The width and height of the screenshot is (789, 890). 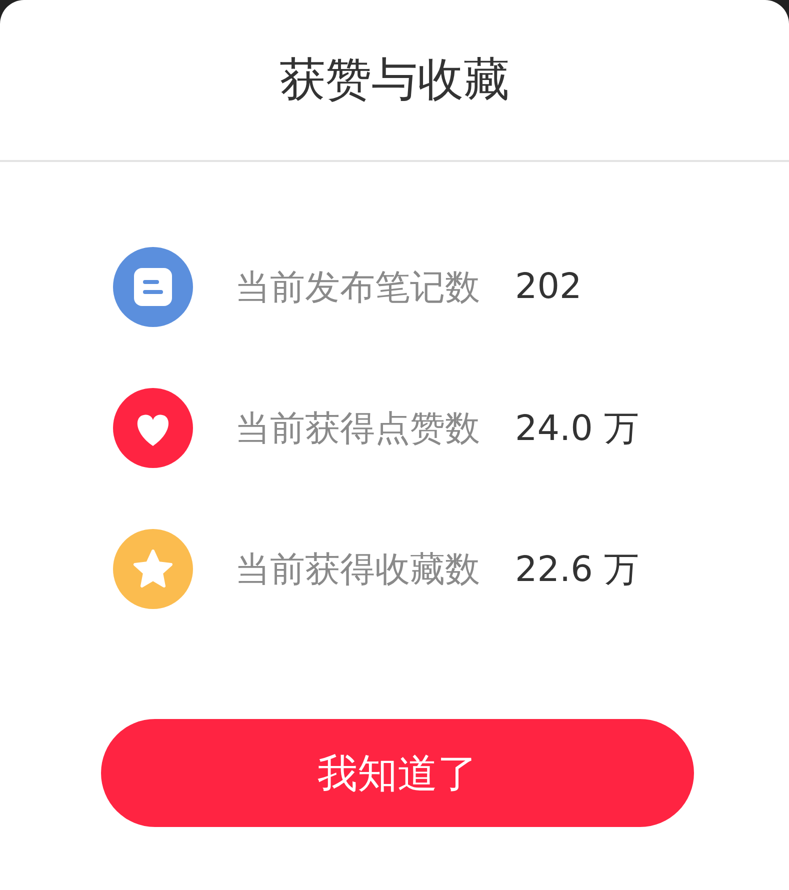 What do you see at coordinates (153, 287) in the screenshot?
I see `note-icon` at bounding box center [153, 287].